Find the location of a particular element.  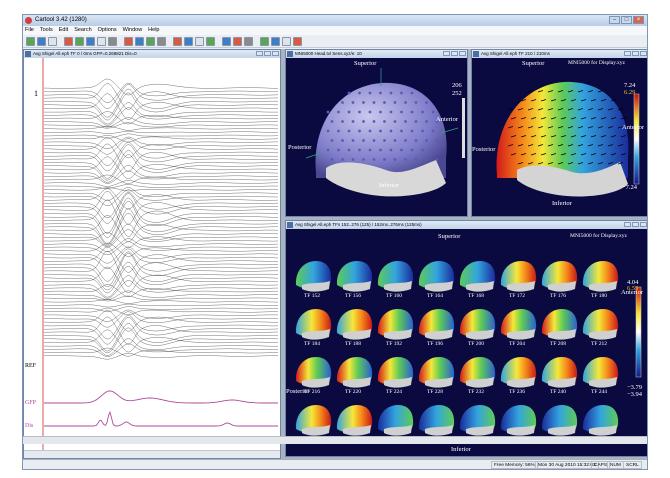

cursor-icon is located at coordinates (264, 41).